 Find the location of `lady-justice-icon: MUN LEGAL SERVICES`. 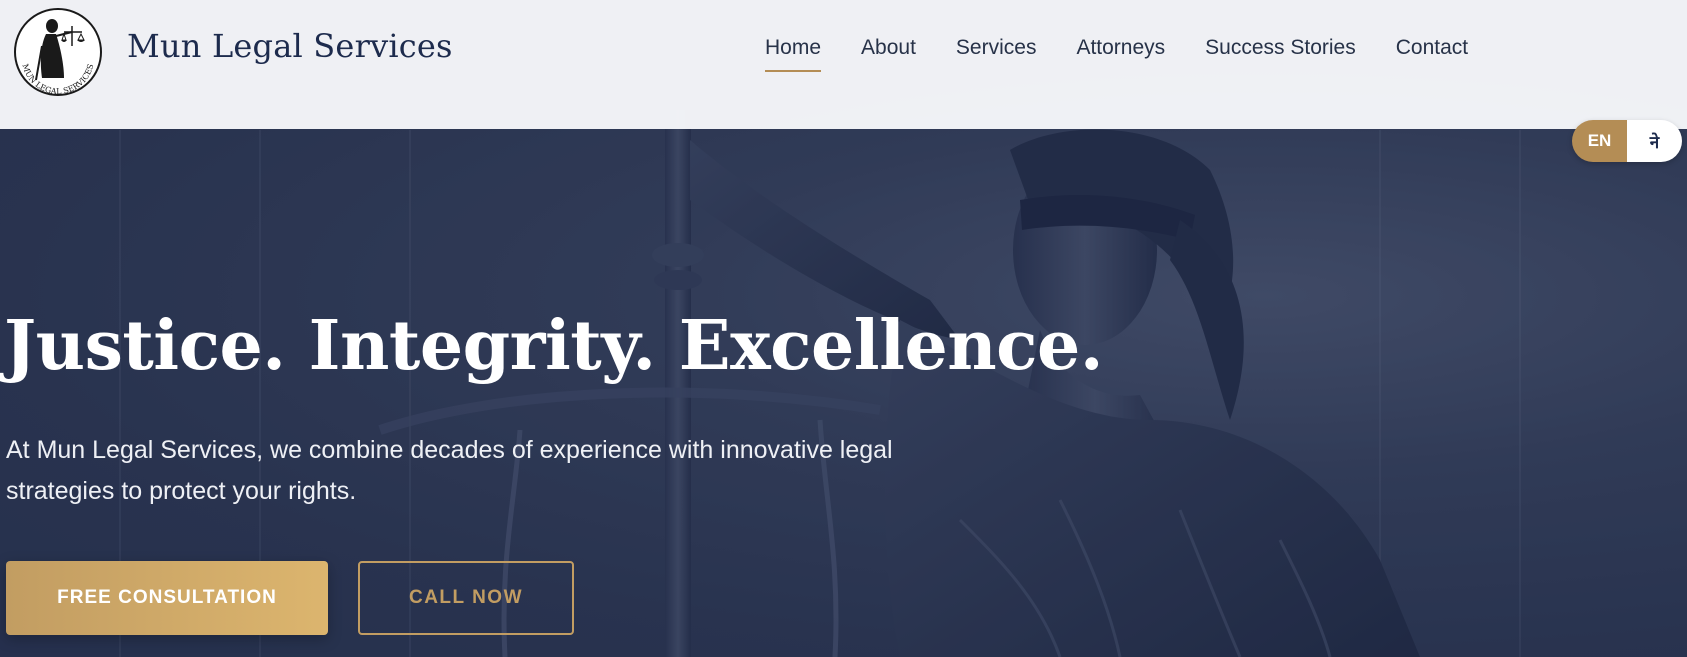

lady-justice-icon: MUN LEGAL SERVICES is located at coordinates (58, 52).